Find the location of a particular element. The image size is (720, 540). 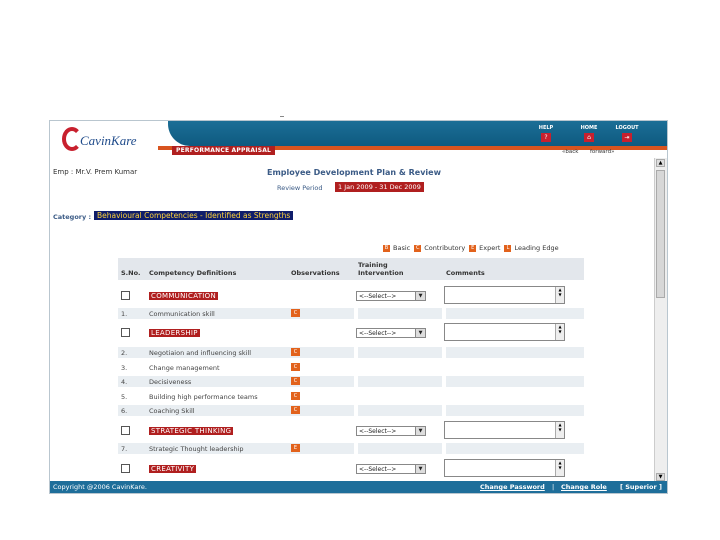

row-sno: 2. is located at coordinates (124, 353).